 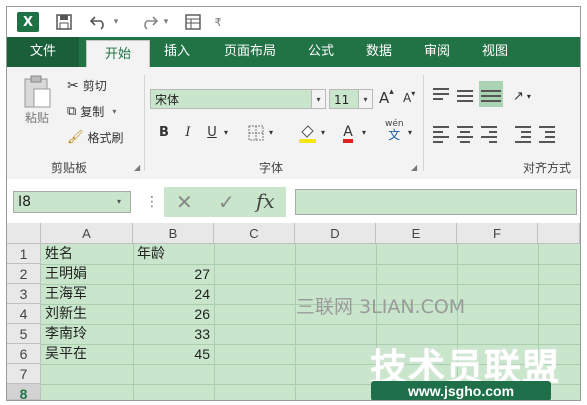 I want to click on grow-font-icon: A, so click(x=384, y=98).